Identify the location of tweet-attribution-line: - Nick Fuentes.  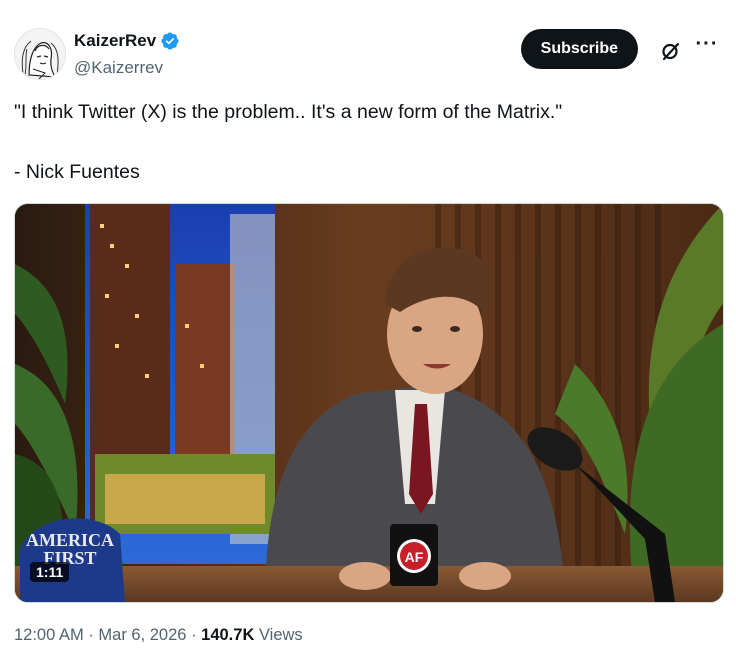
(77, 172).